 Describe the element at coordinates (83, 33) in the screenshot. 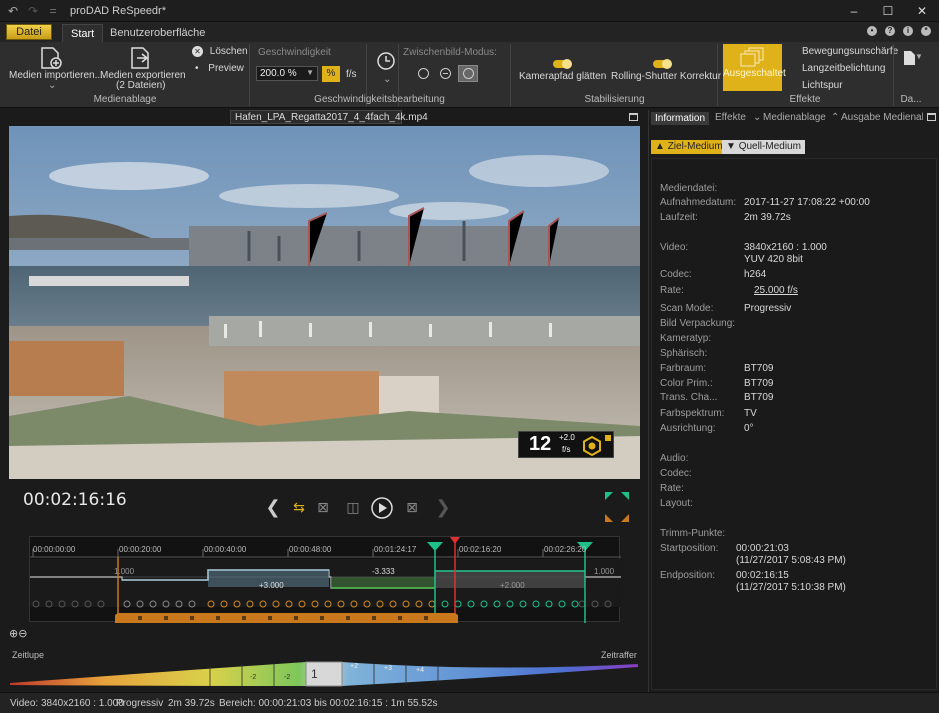

I see `tab-start: Start` at that location.